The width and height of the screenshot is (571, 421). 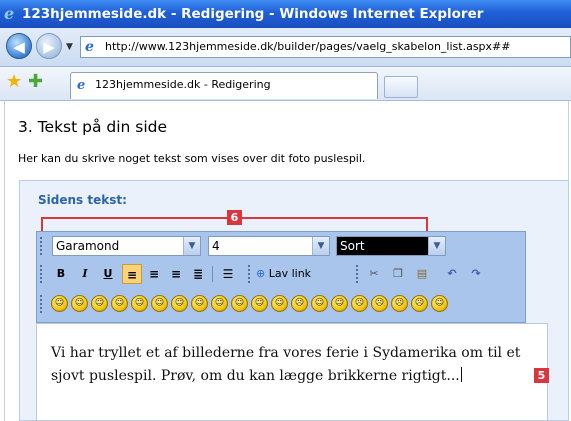 What do you see at coordinates (198, 274) in the screenshot?
I see `justify-button: ≣` at bounding box center [198, 274].